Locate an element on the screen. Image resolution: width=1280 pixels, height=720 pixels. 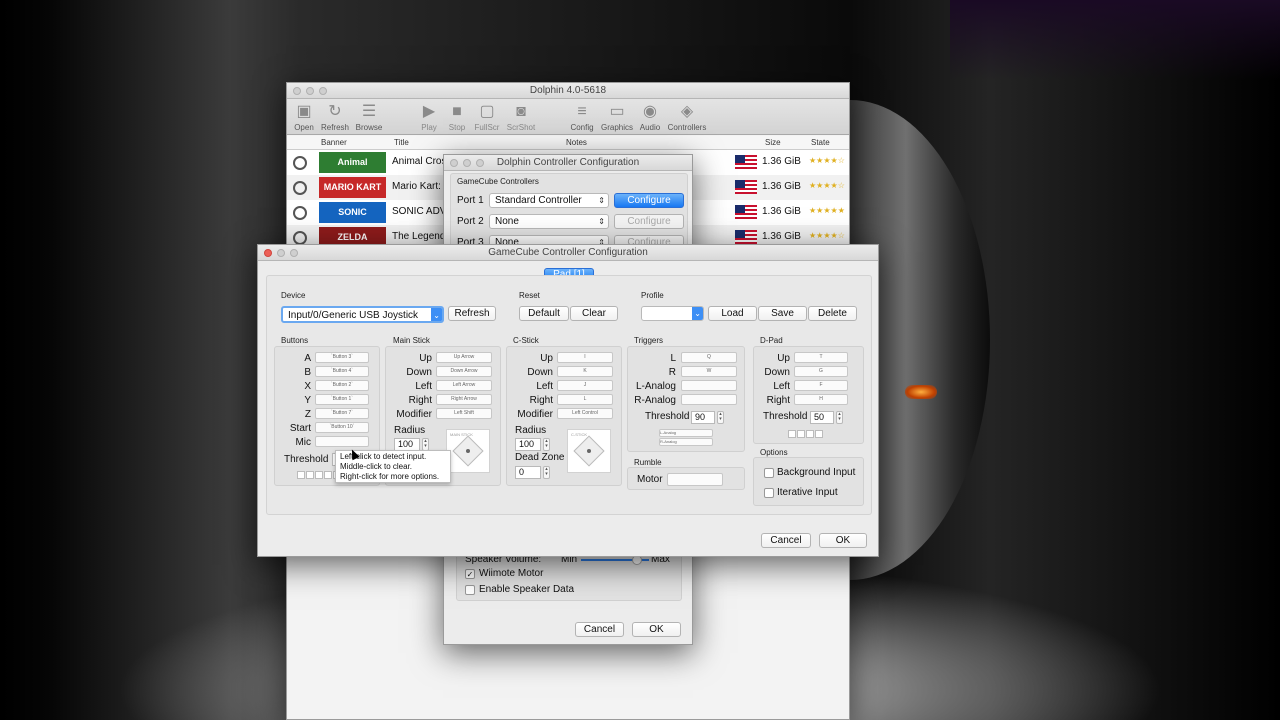
gamecube-icon is located at coordinates (300, 238).